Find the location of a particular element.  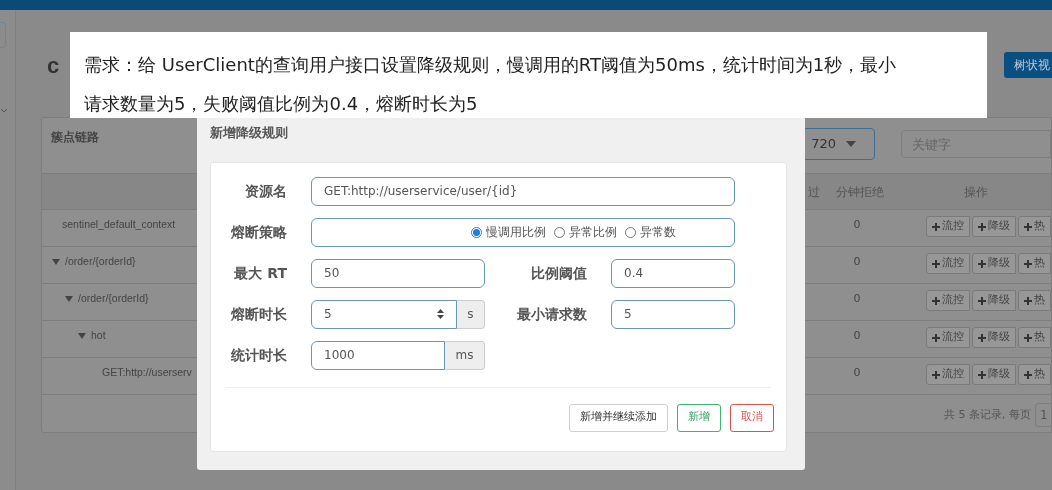

caret-icon is located at coordinates (851, 144).